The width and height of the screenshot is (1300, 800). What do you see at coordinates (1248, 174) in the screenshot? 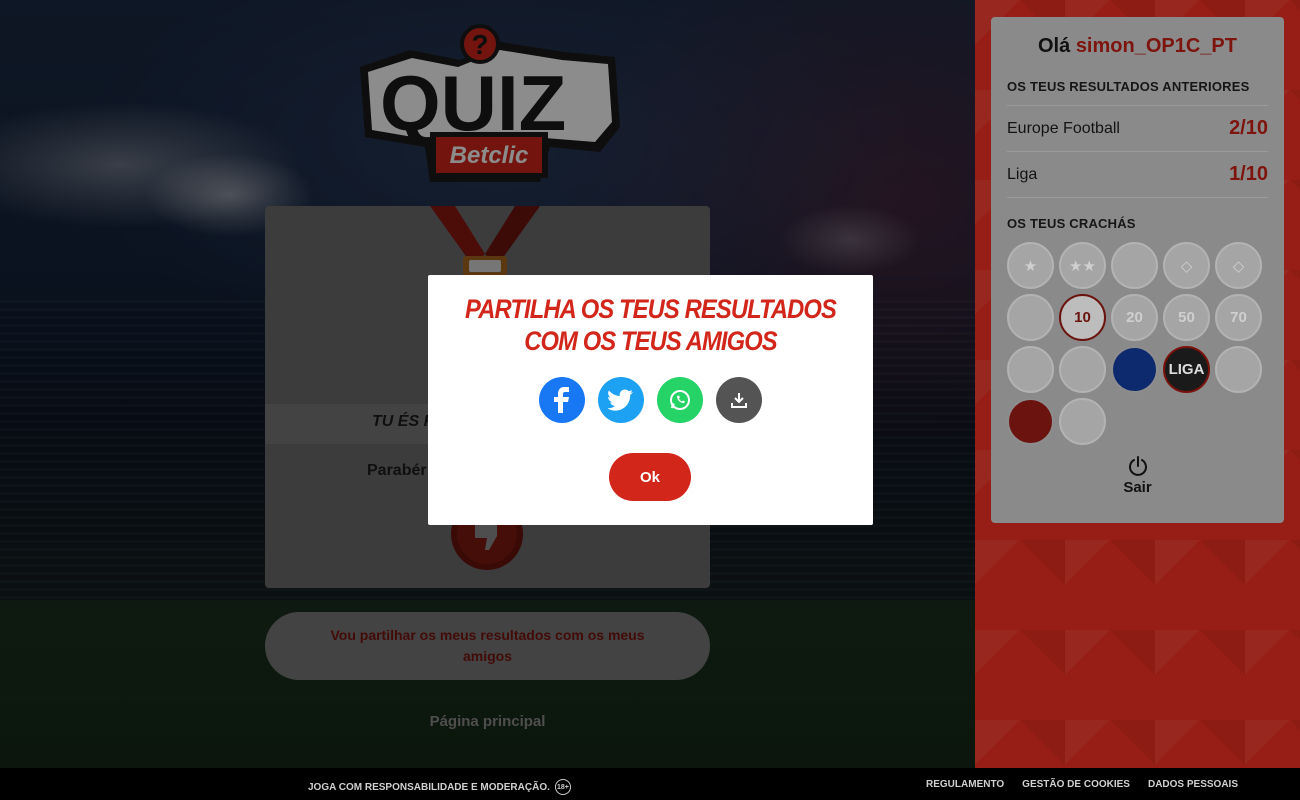
I see `result-score: 1/10` at bounding box center [1248, 174].